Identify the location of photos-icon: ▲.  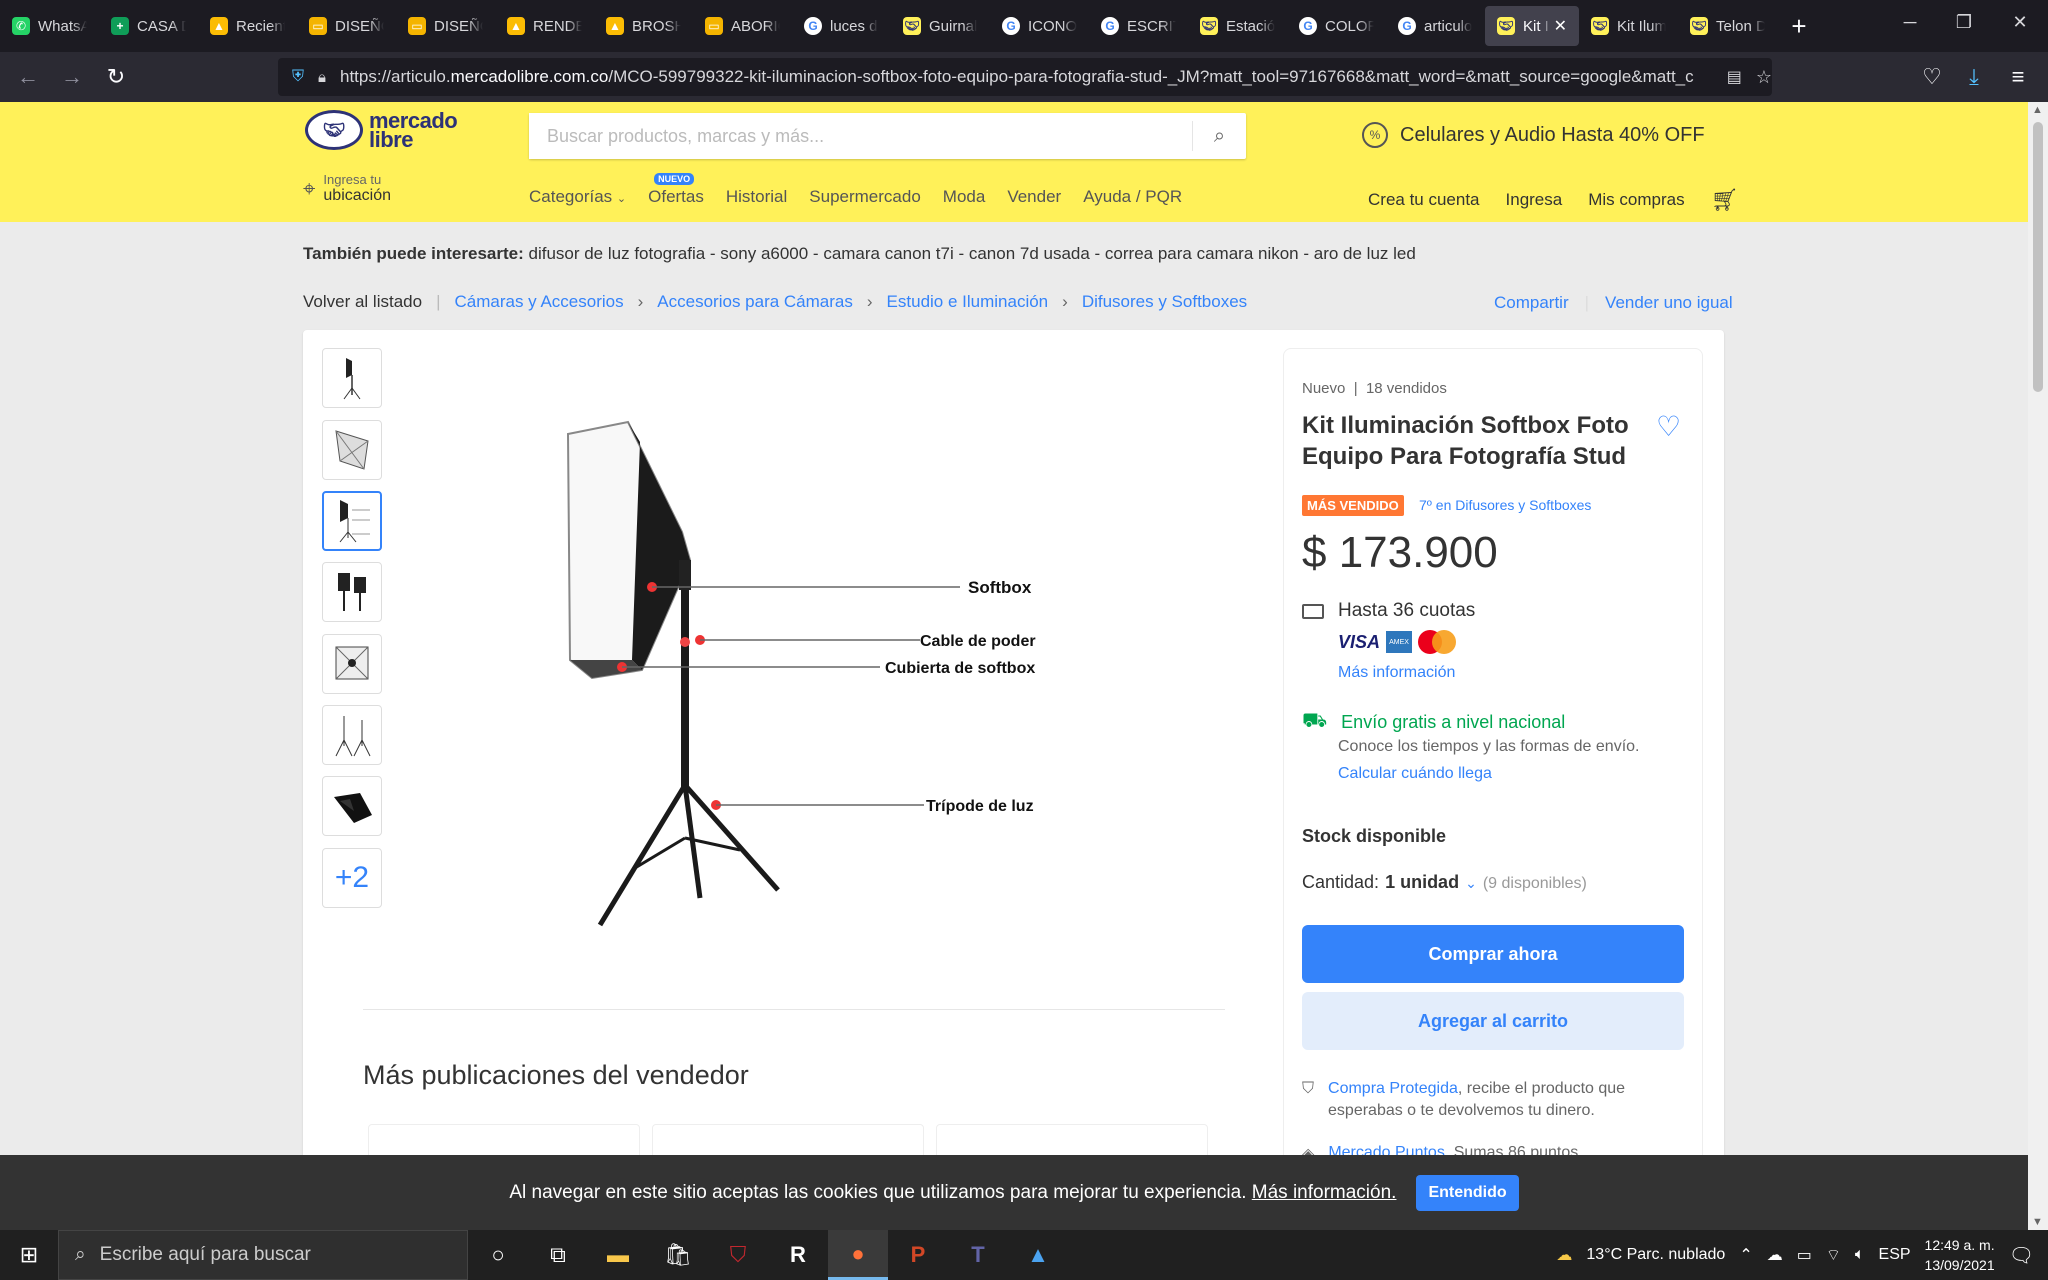
(1038, 1255).